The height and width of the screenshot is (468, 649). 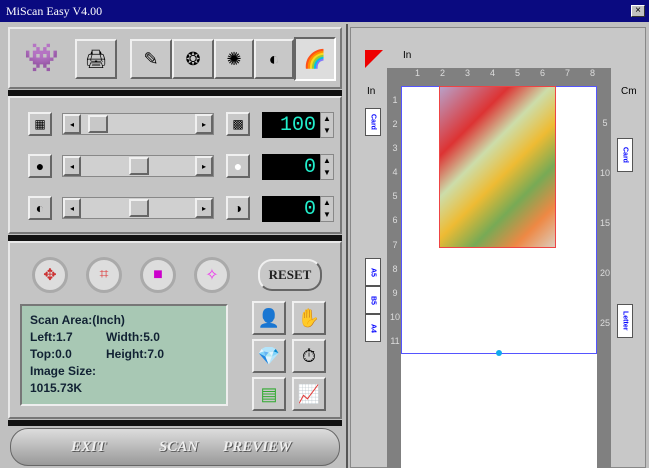 What do you see at coordinates (347, 246) in the screenshot?
I see `splitter` at bounding box center [347, 246].